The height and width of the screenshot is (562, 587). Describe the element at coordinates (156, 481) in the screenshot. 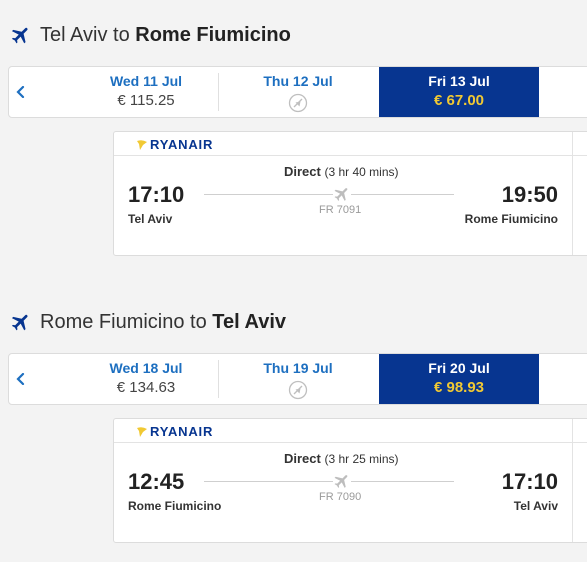

I see `departure-time: 12:45` at that location.